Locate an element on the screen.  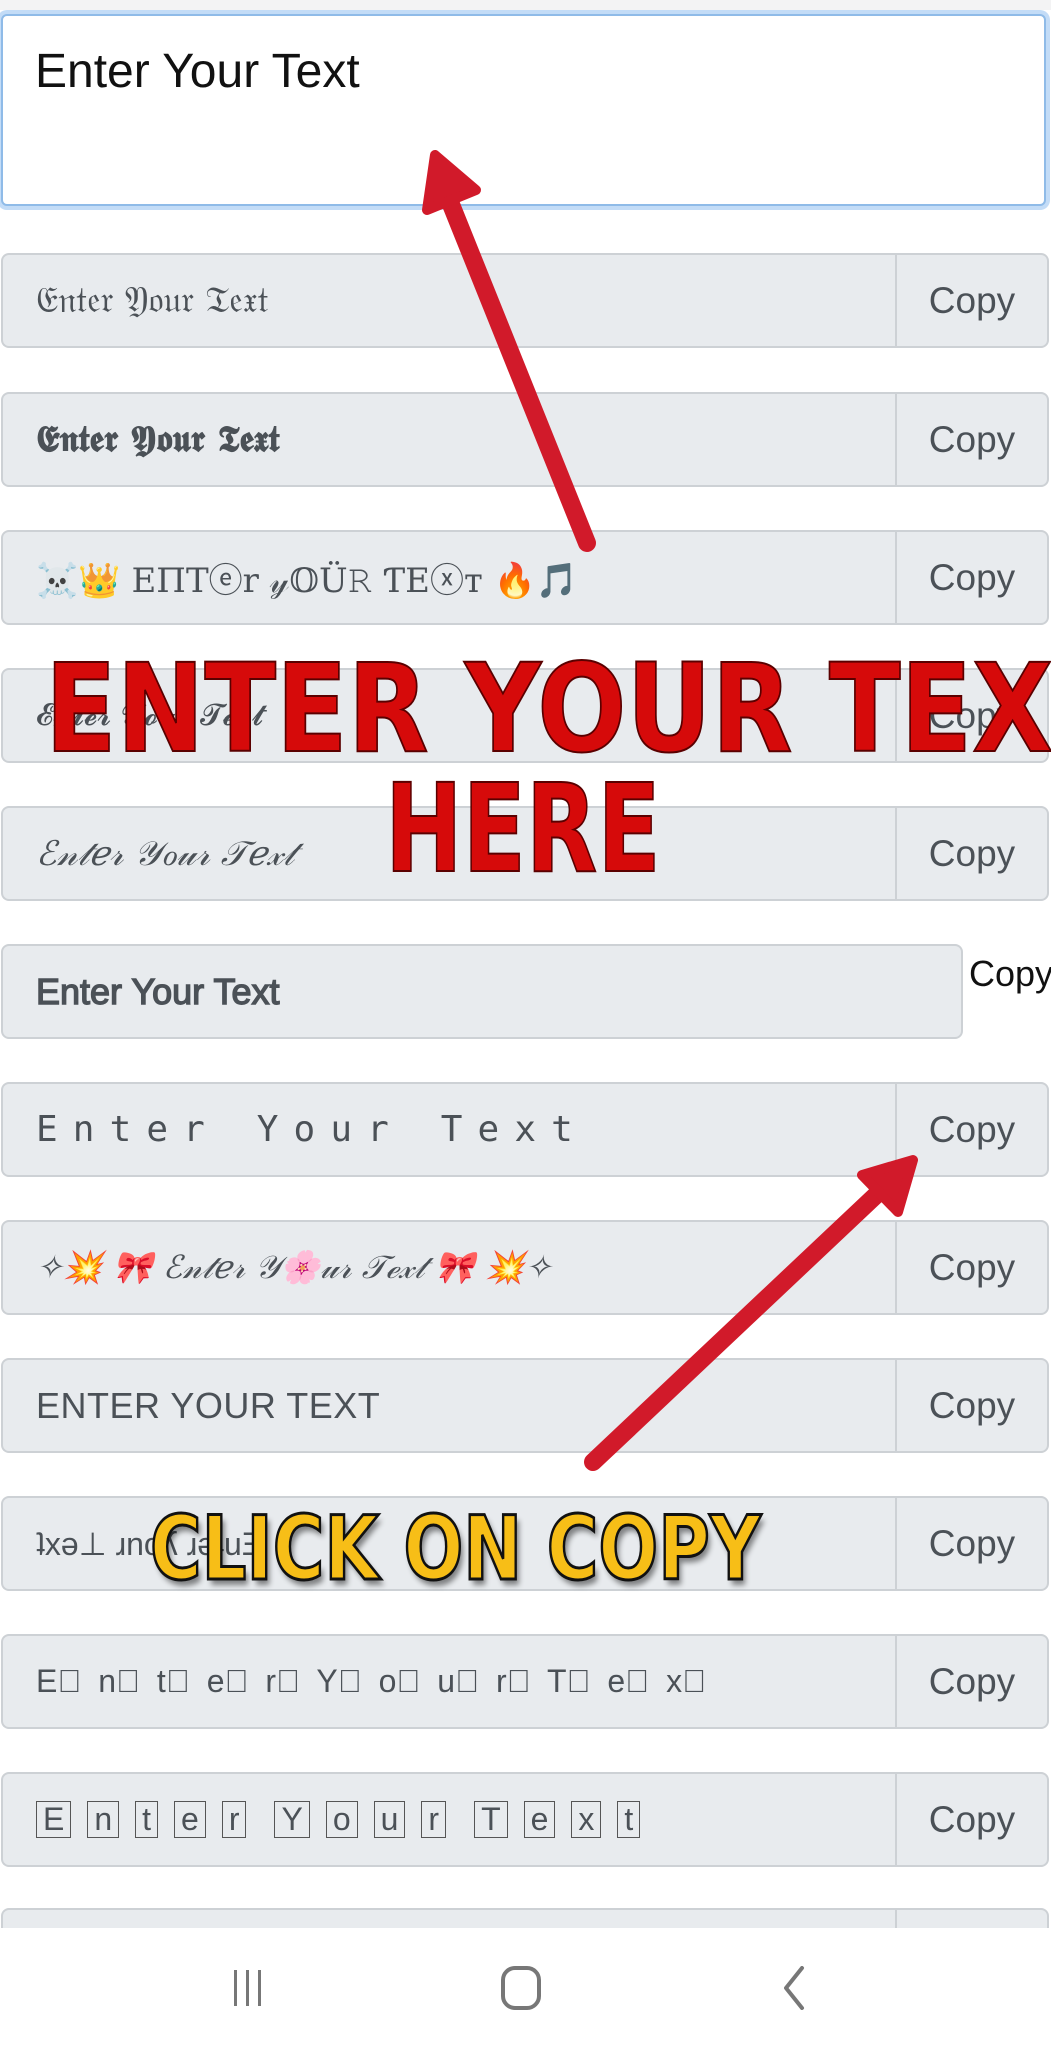
boxed-letter: u is located at coordinates (389, 1819).